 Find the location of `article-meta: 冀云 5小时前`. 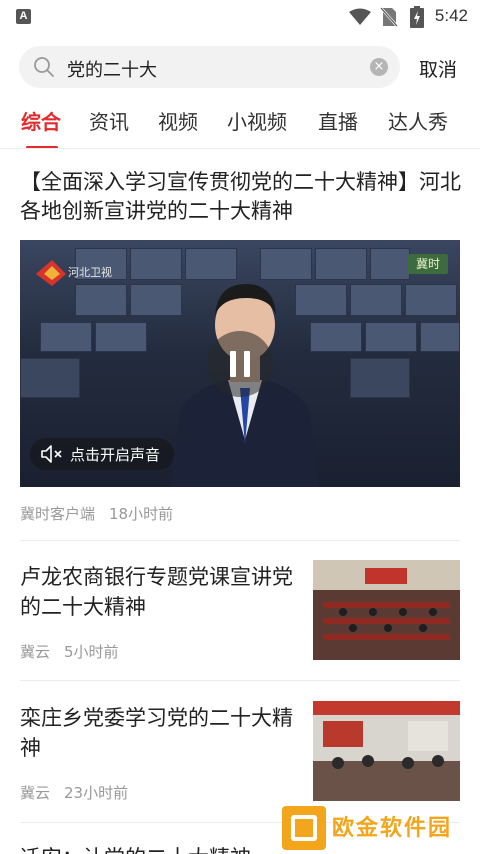

article-meta: 冀云 5小时前 is located at coordinates (69, 651).